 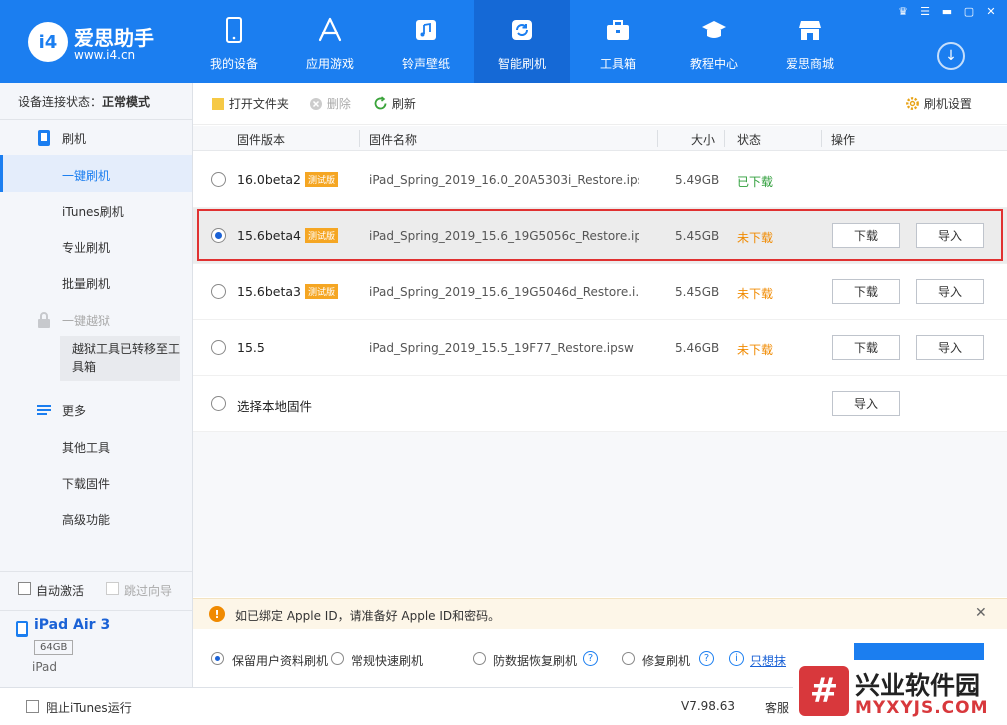 What do you see at coordinates (628, 658) in the screenshot?
I see `option-repair-radio` at bounding box center [628, 658].